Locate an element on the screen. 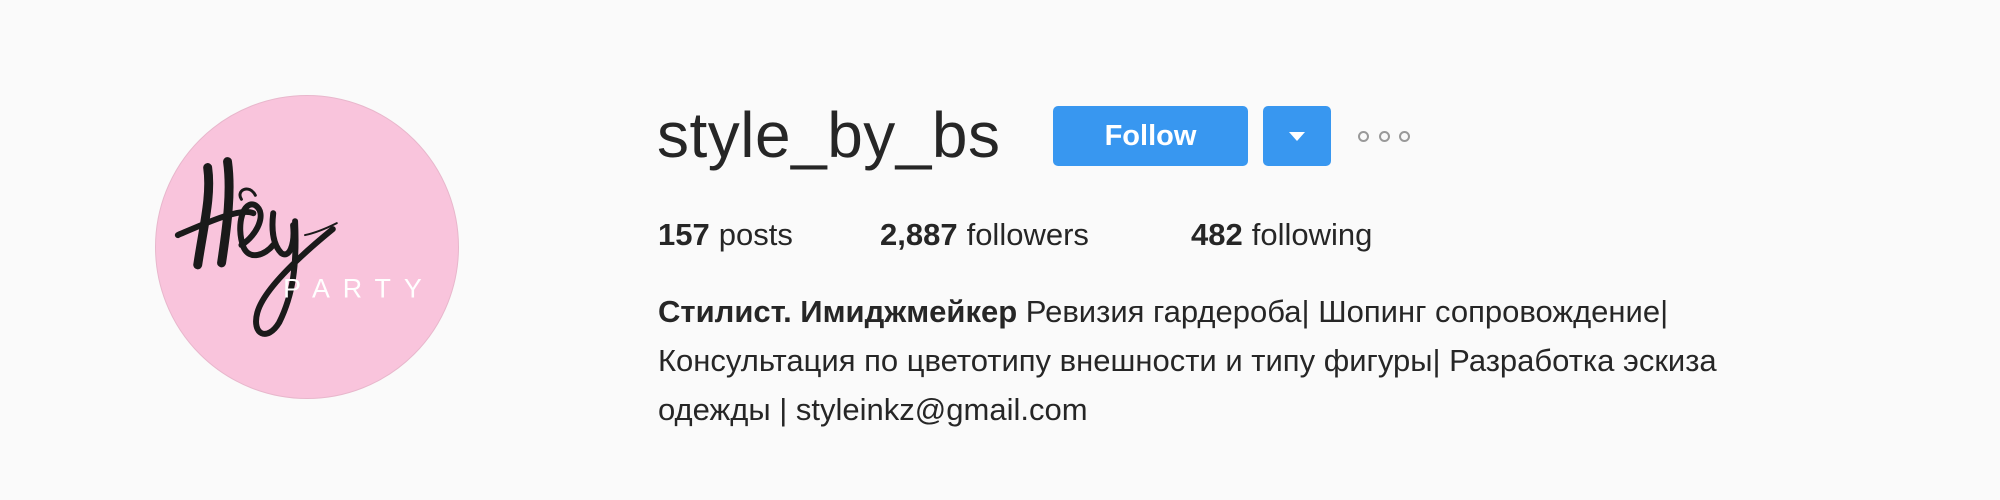 The image size is (2000, 500). profile-stats: 157 posts 2,887 followers 482 following is located at coordinates (1015, 235).